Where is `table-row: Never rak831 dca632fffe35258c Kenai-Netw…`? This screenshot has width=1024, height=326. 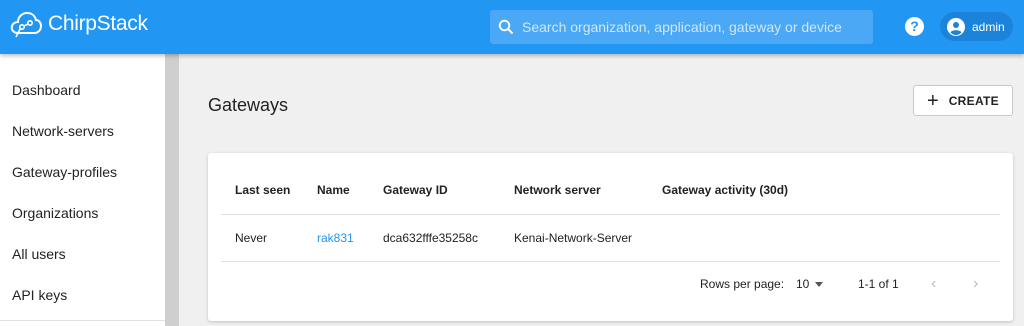
table-row: Never rak831 dca632fffe35258c Kenai-Netw… is located at coordinates (610, 238).